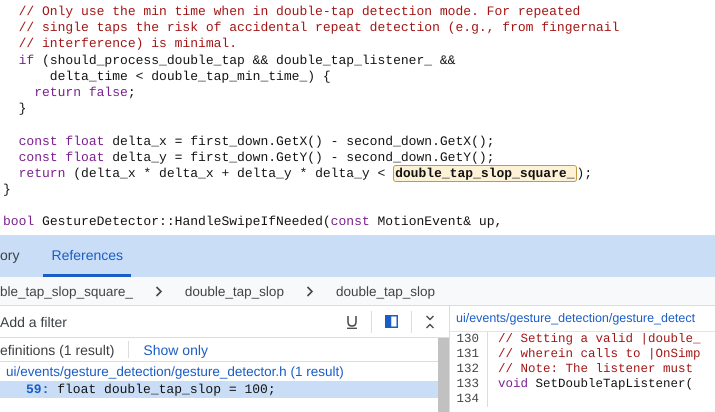 The image size is (715, 412). What do you see at coordinates (189, 76) in the screenshot?
I see `code-line: delta_time < double_tap_min_time_) {` at bounding box center [189, 76].